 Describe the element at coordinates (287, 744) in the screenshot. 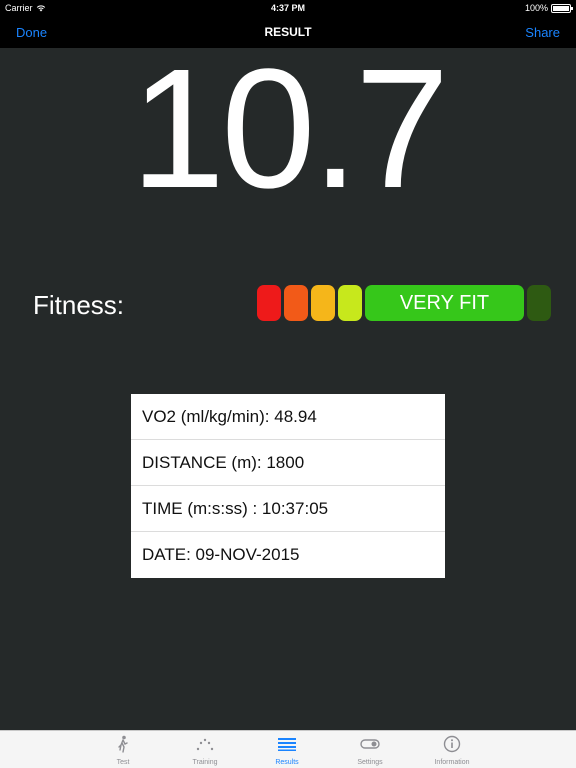

I see `list-icon` at that location.